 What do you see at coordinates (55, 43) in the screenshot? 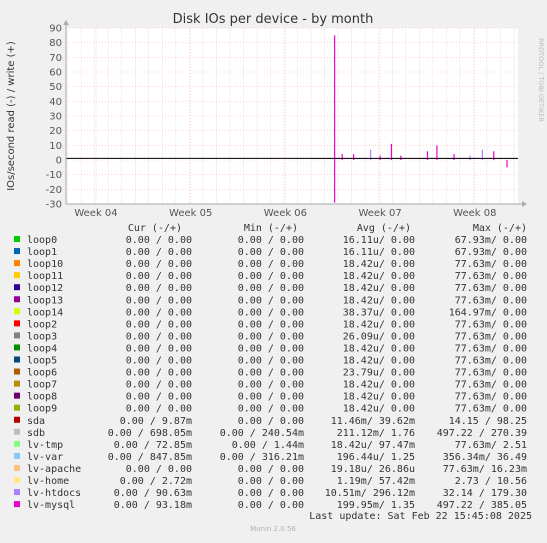
I see `y-tick-label: 80` at bounding box center [55, 43].